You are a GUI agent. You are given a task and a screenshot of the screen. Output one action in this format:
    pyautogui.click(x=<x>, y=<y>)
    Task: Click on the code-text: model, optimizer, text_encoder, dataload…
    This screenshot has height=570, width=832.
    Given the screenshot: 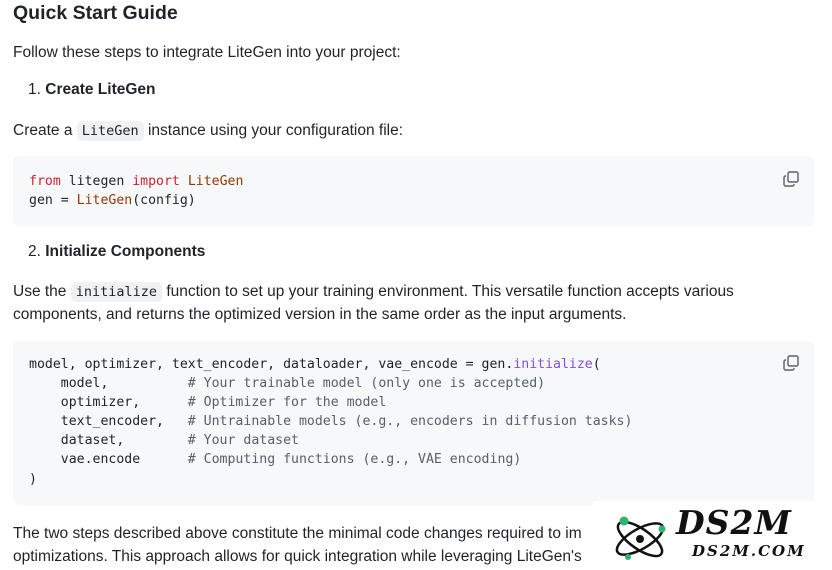 What is the action you would take?
    pyautogui.click(x=271, y=364)
    